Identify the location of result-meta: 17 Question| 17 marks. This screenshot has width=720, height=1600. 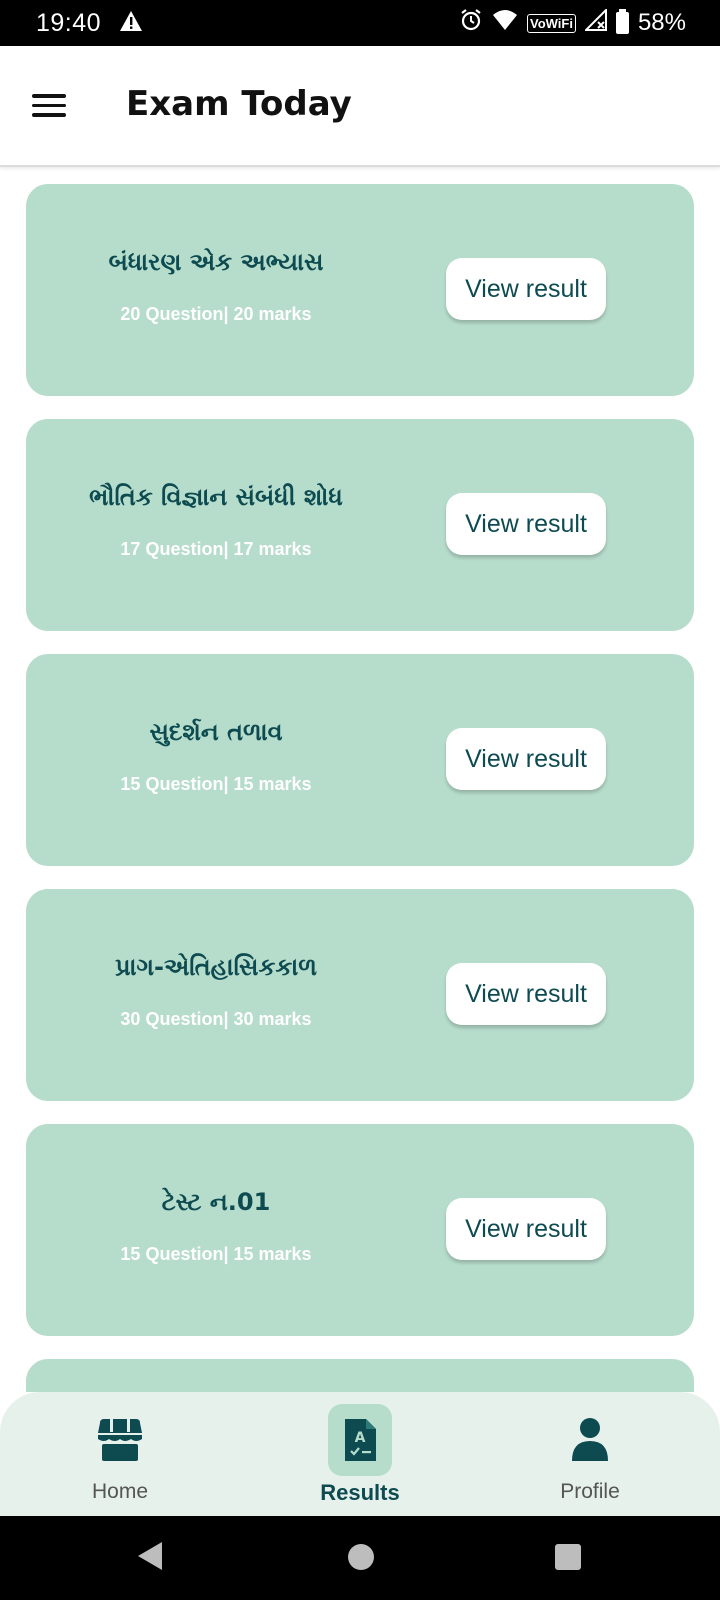
(216, 549).